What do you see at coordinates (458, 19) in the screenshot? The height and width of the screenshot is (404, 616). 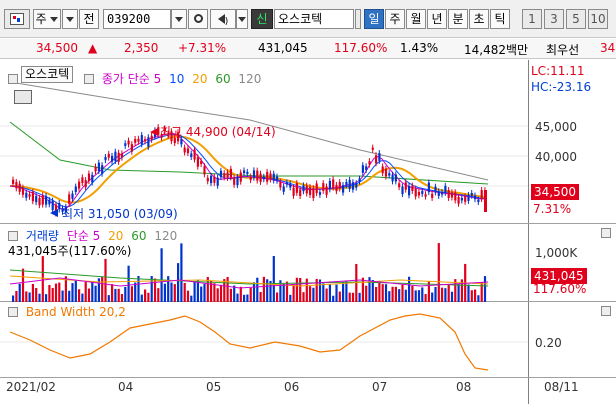 I see `period-tab: 분` at bounding box center [458, 19].